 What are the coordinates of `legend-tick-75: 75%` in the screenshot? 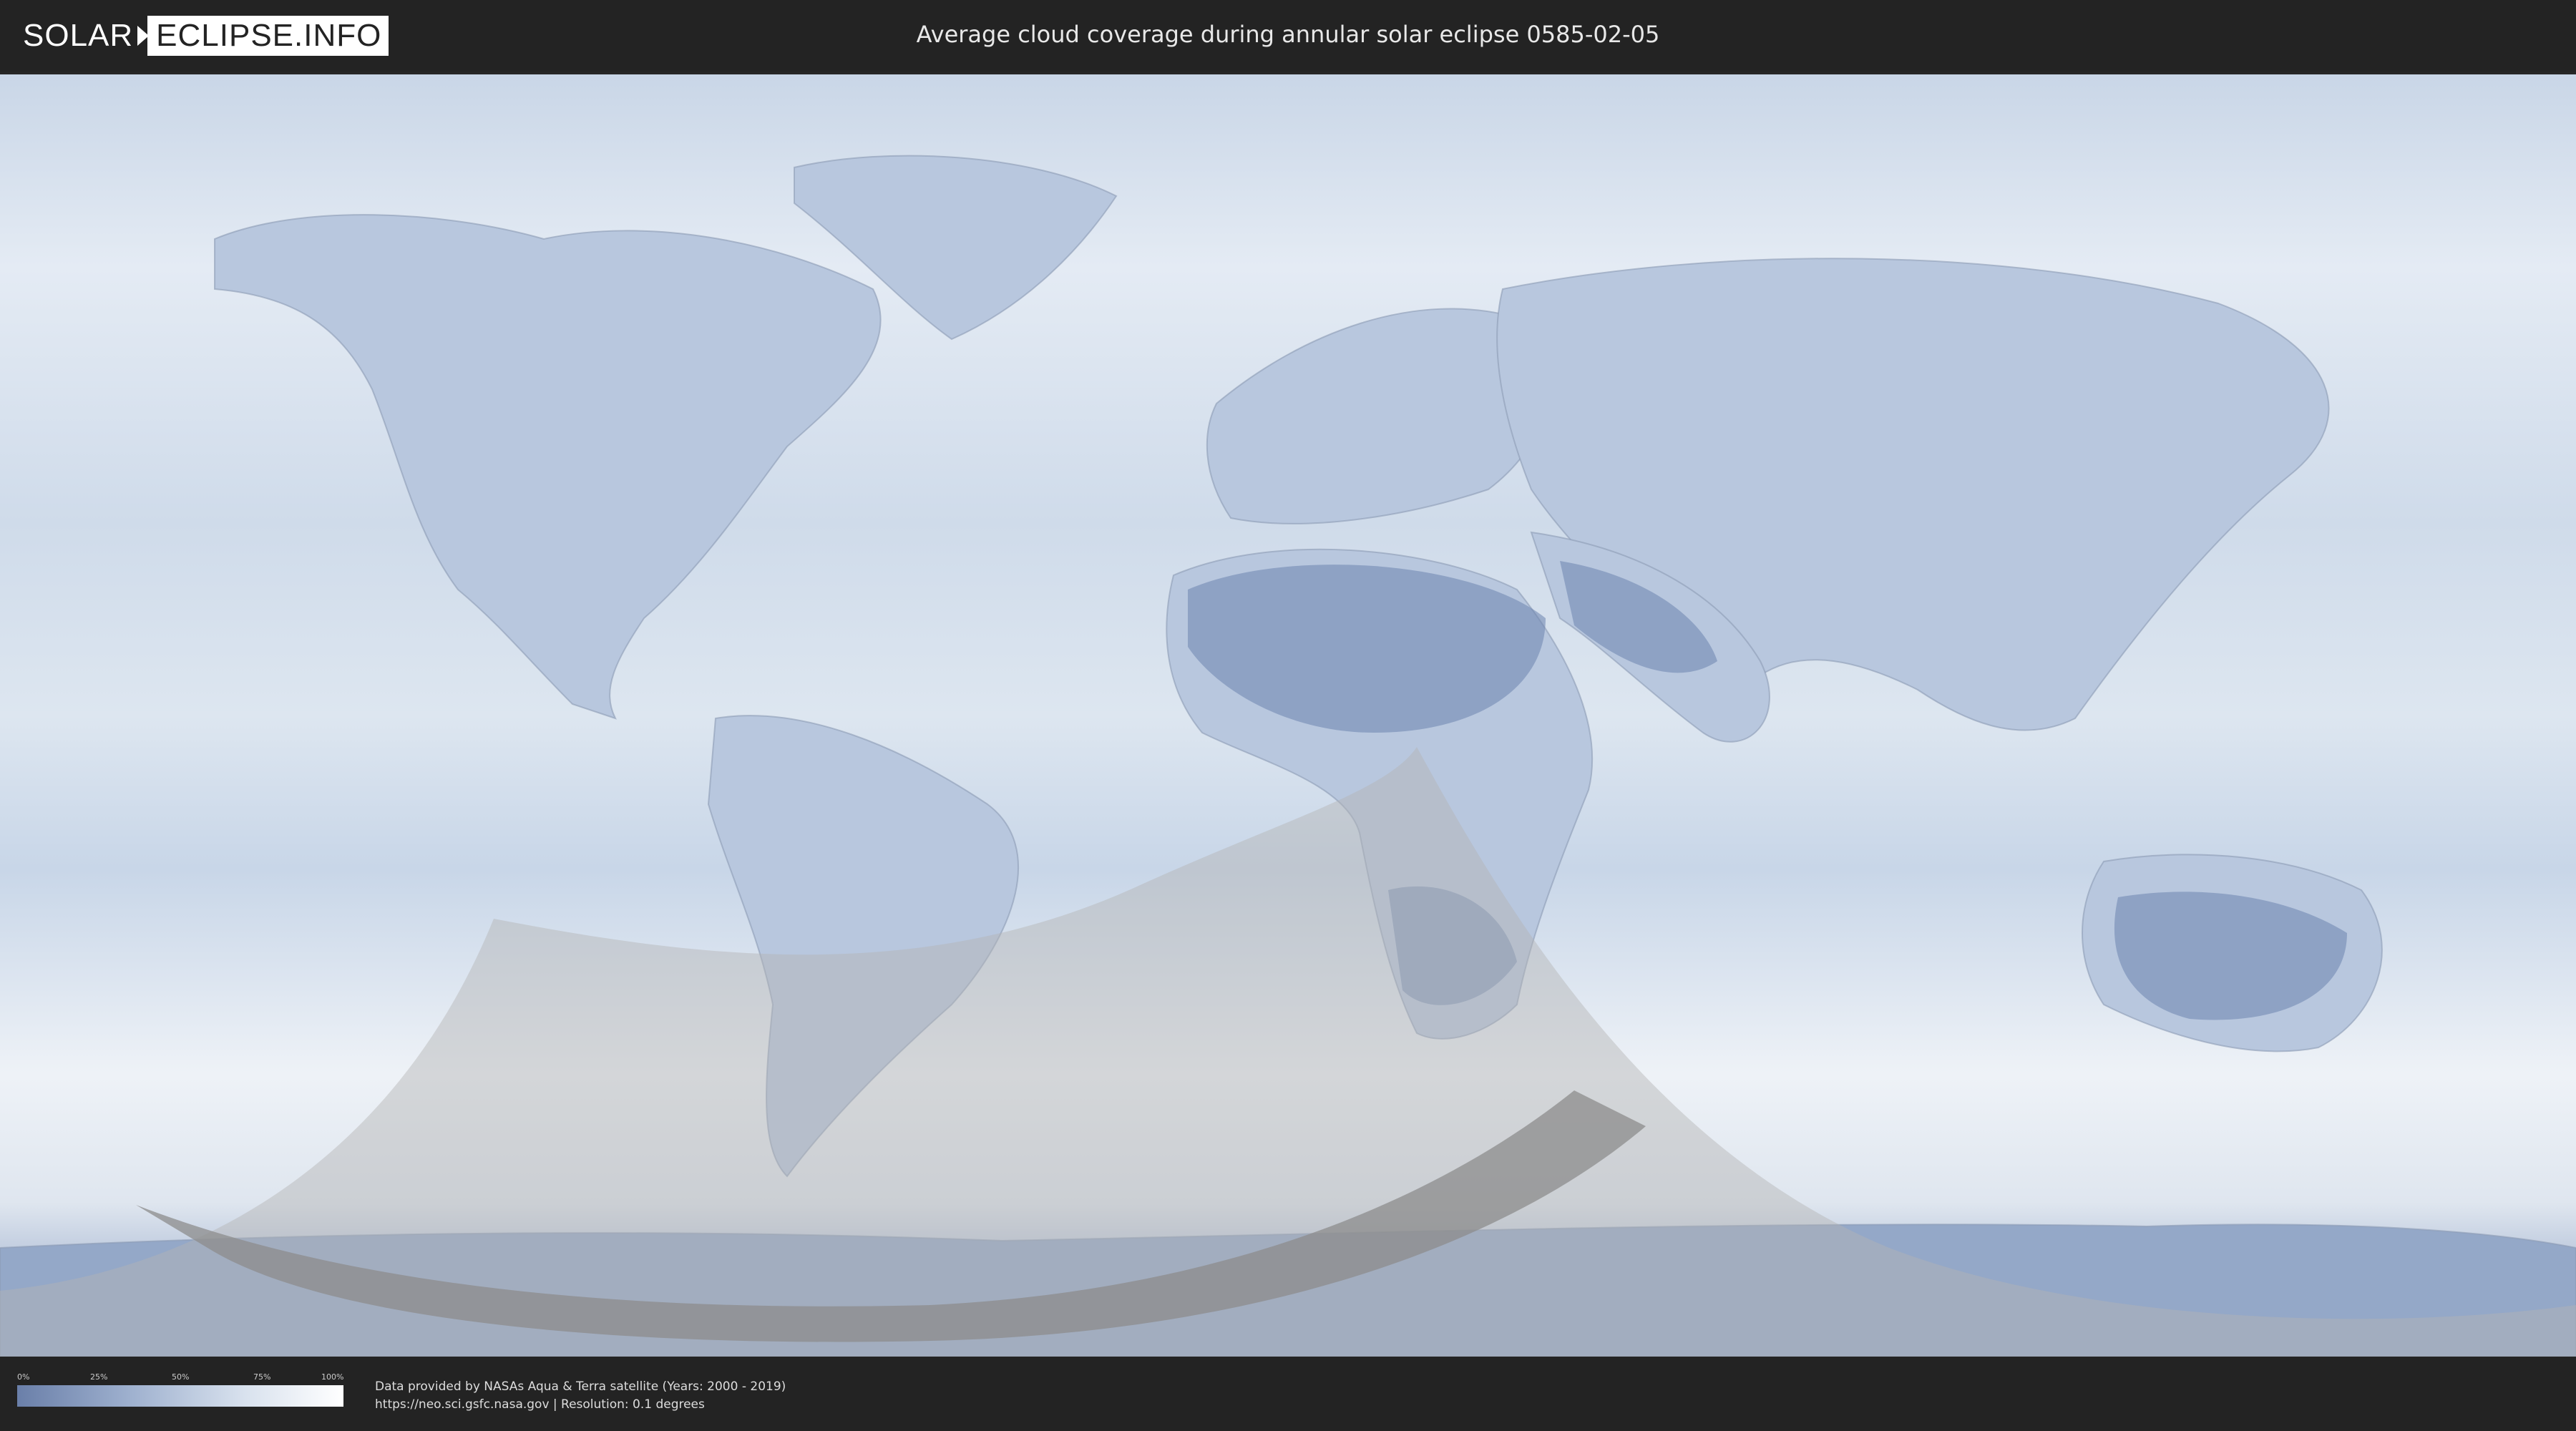 It's located at (262, 1377).